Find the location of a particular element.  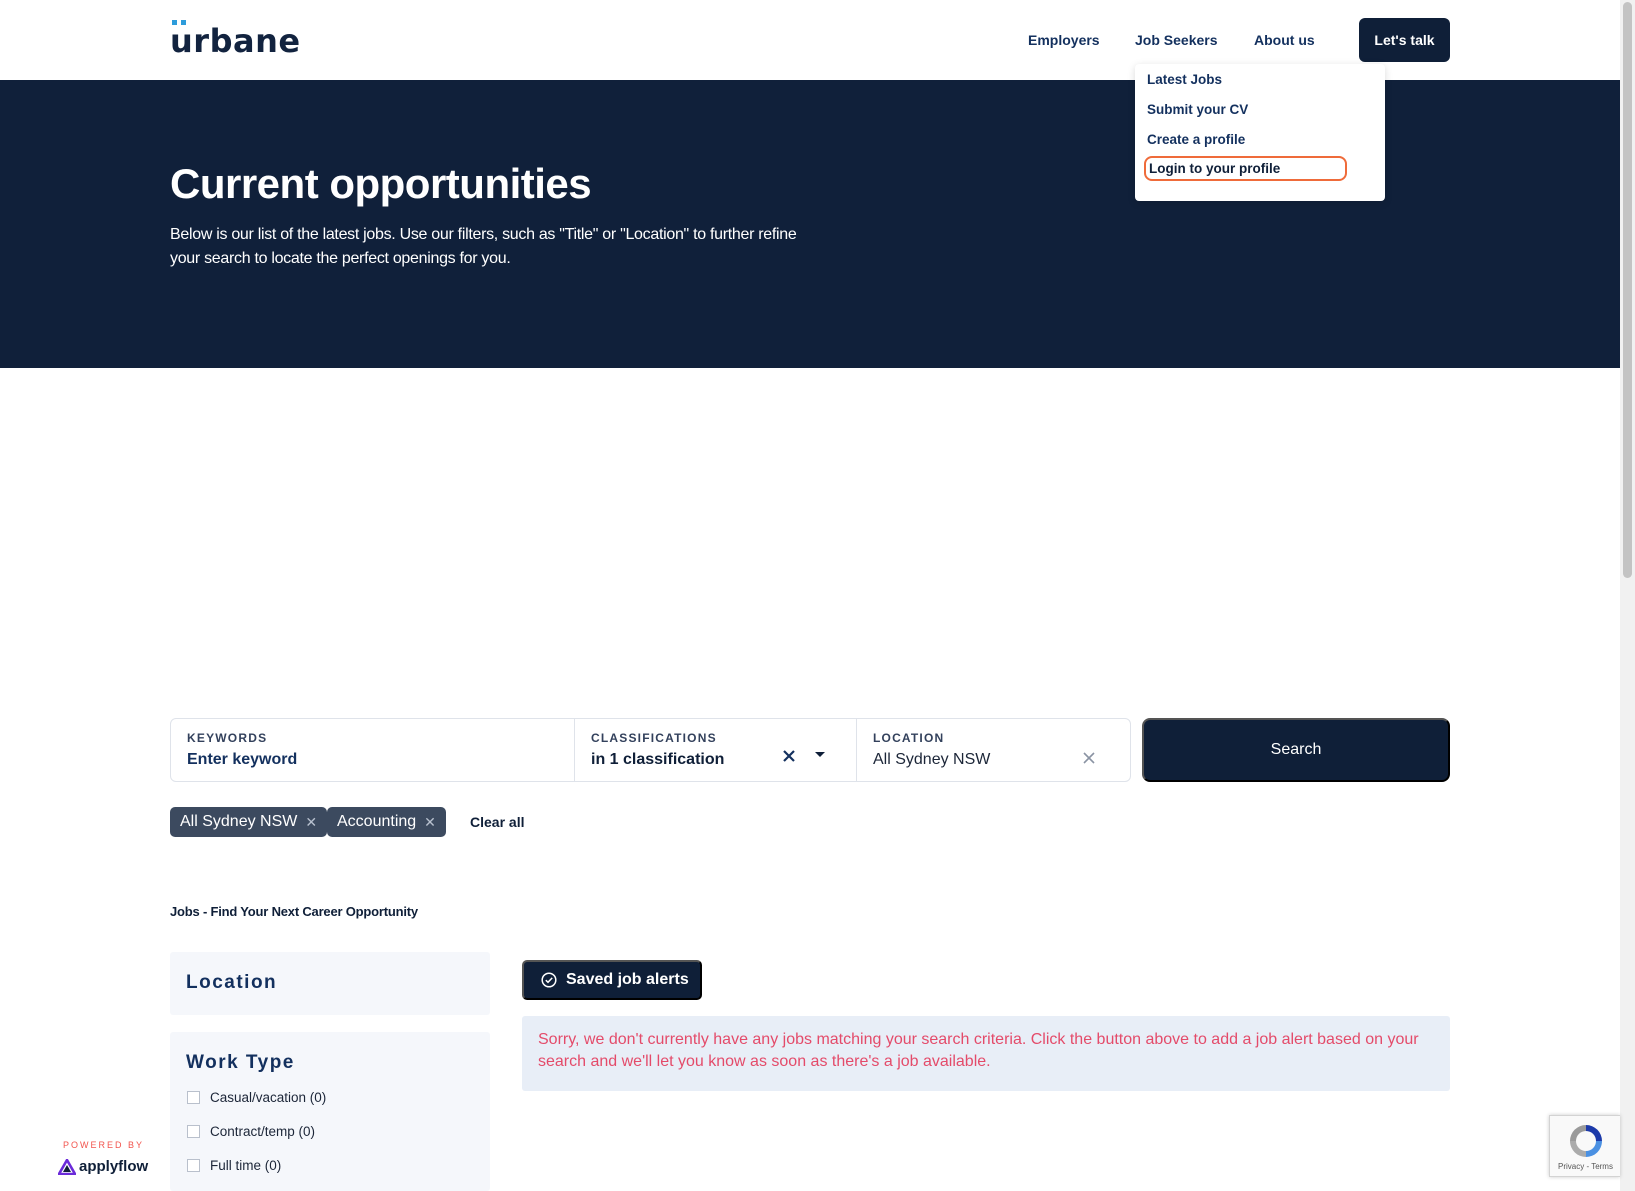

clear-classification-icon is located at coordinates (789, 756).